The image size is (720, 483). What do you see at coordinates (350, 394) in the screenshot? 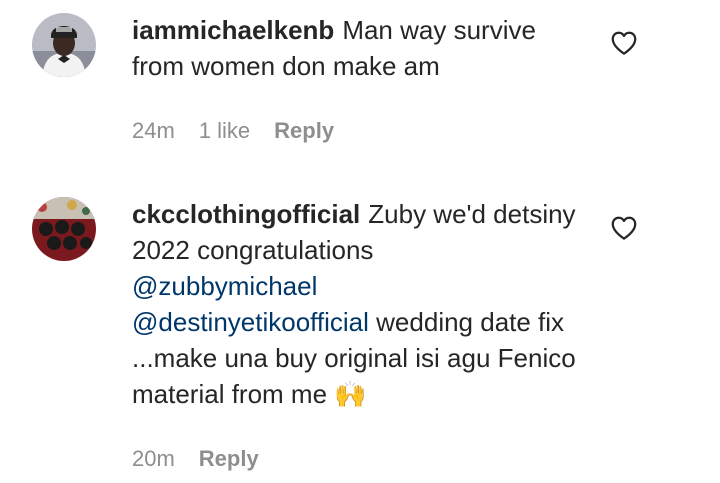
I see `raised-hands-emoji: 🙌` at bounding box center [350, 394].